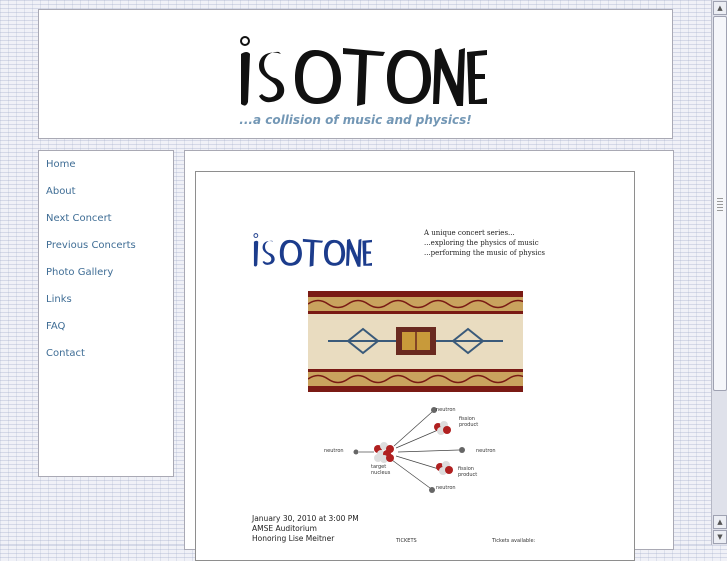 This screenshot has height=561, width=727. I want to click on isotone-logo, so click(362, 67).